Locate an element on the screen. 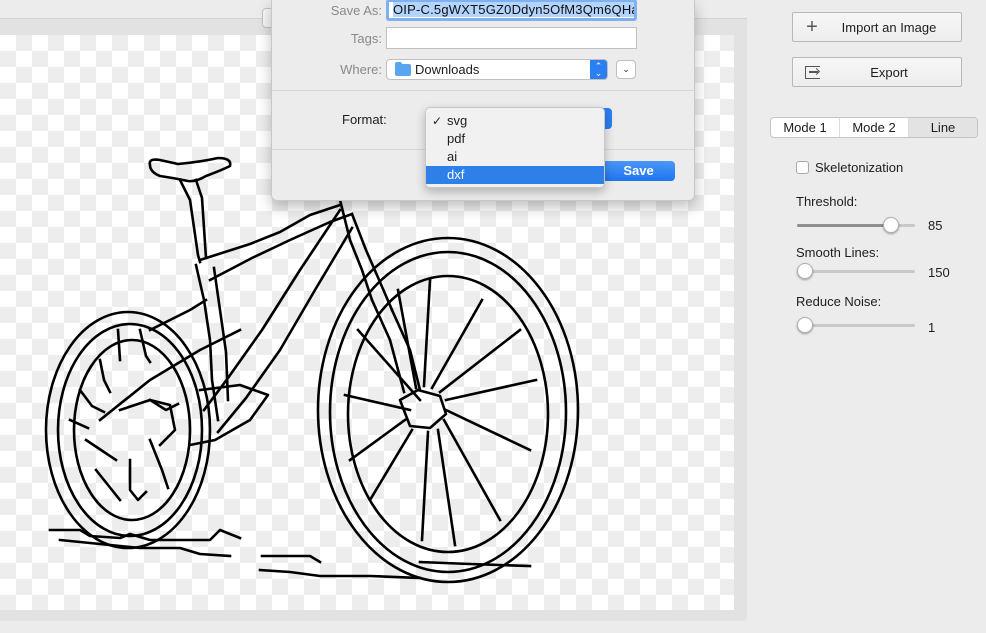 This screenshot has width=986, height=633. tab-mode-2: Mode 2 is located at coordinates (874, 127).